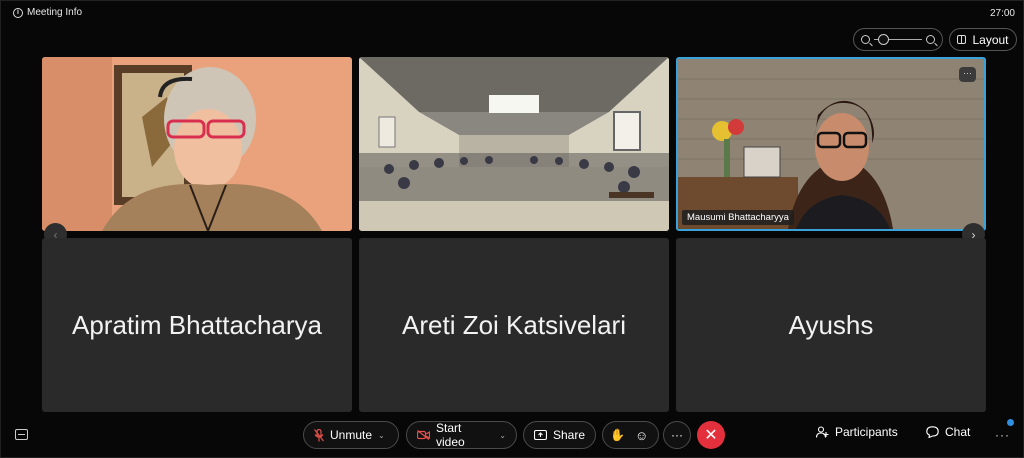 Image resolution: width=1024 pixels, height=458 pixels. I want to click on layout-label: Layout, so click(990, 39).